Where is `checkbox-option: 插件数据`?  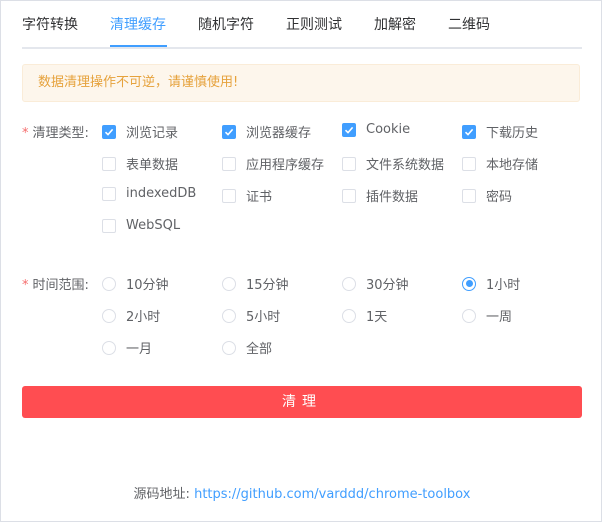
checkbox-option: 插件数据 is located at coordinates (380, 195).